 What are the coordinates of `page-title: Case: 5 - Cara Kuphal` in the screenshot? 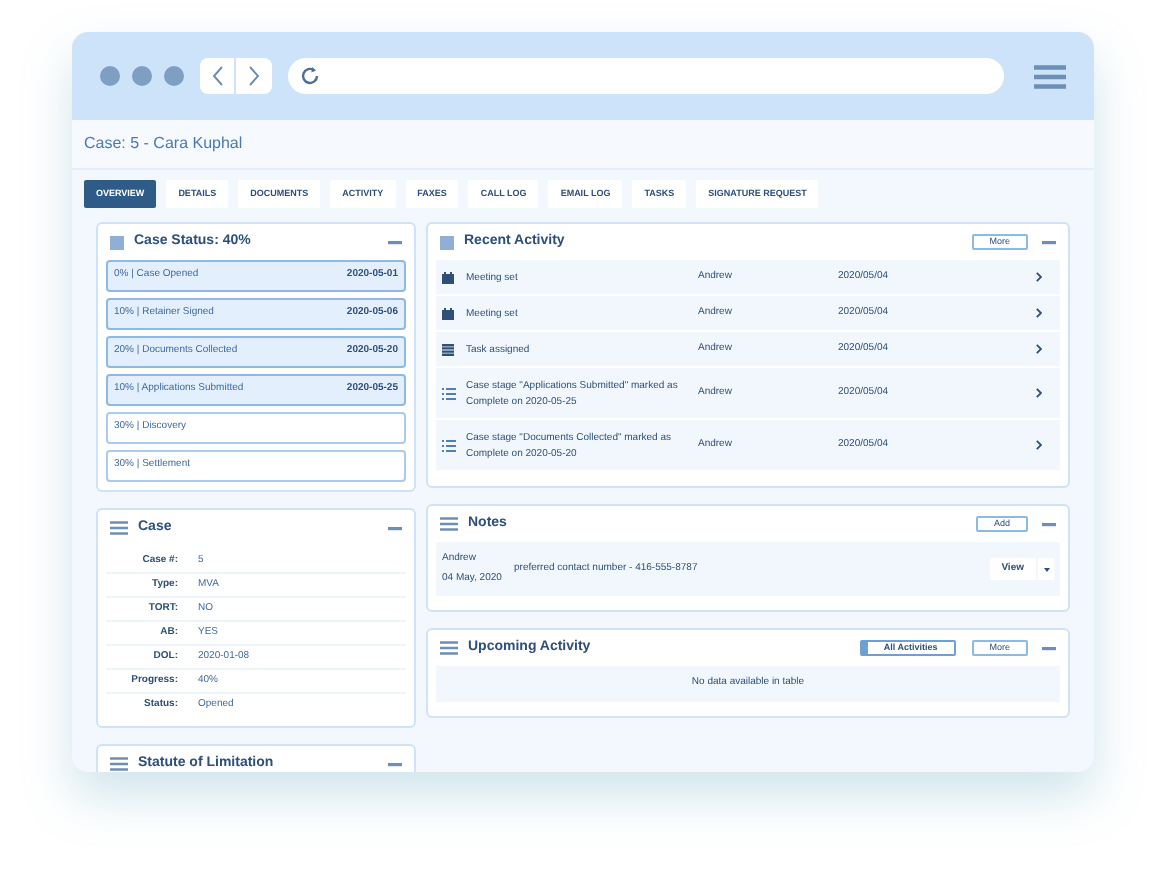 It's located at (163, 144).